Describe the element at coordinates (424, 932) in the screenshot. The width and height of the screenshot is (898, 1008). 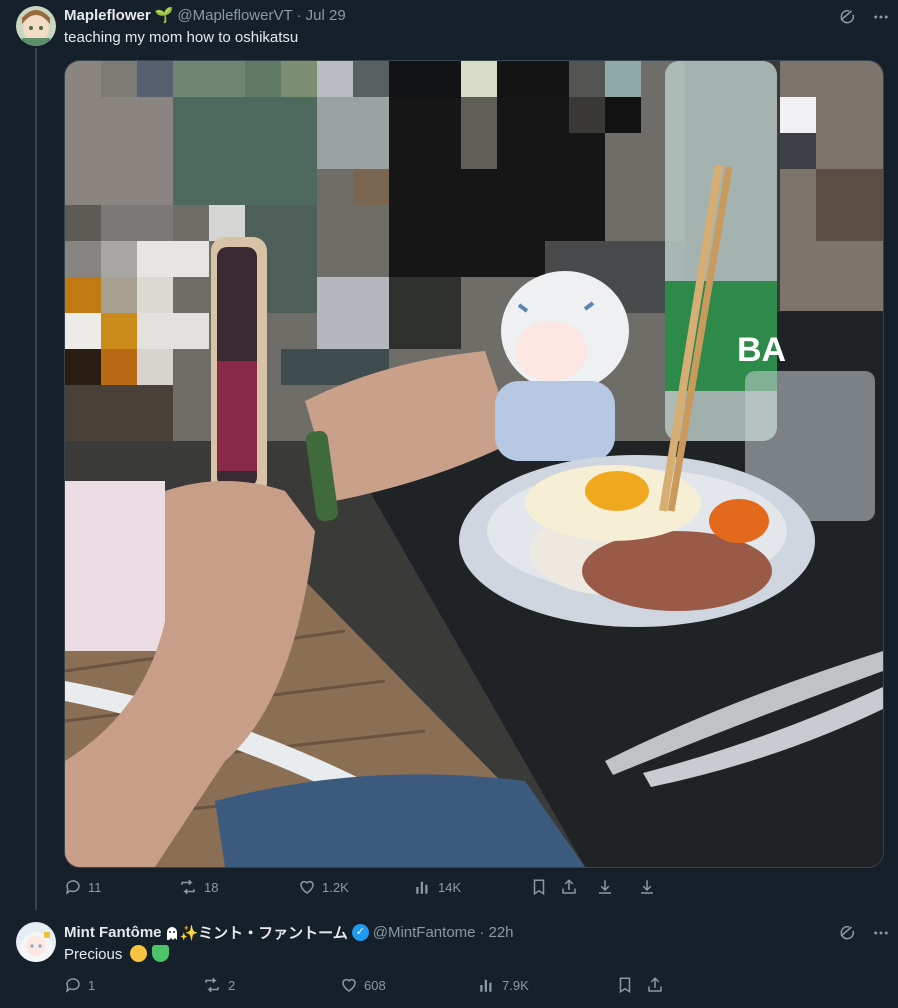
I see `handle: @MintFantome` at that location.